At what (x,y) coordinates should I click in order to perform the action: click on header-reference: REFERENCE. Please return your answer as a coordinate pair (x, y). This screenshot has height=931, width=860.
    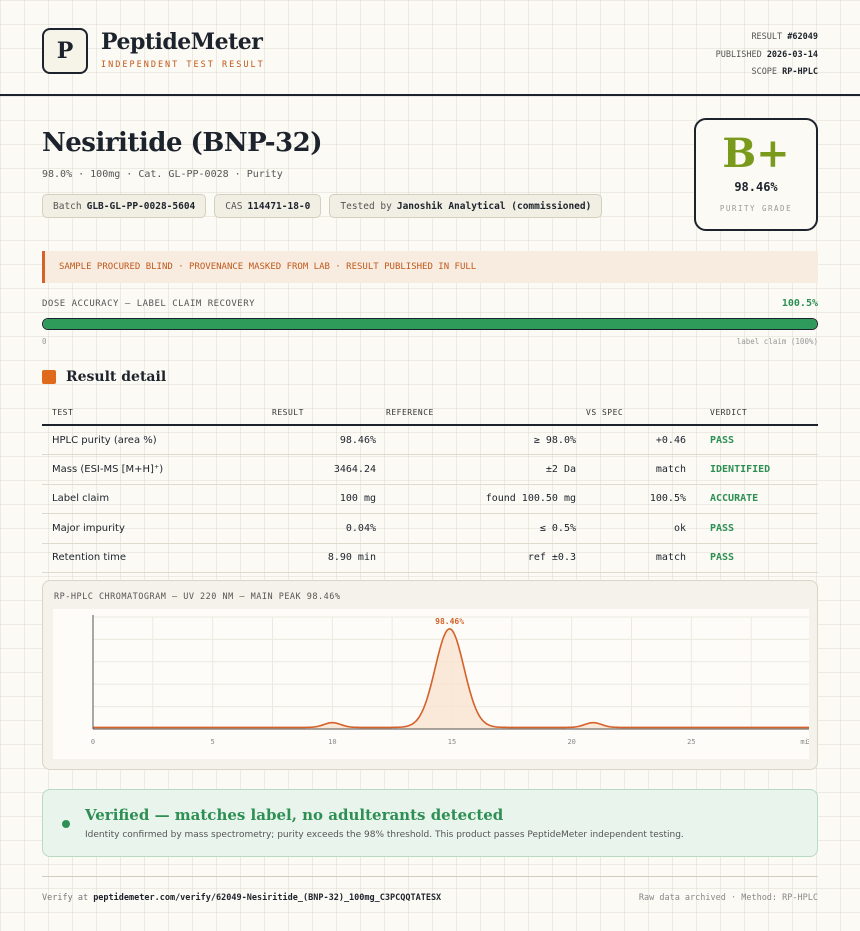
    Looking at the image, I should click on (476, 413).